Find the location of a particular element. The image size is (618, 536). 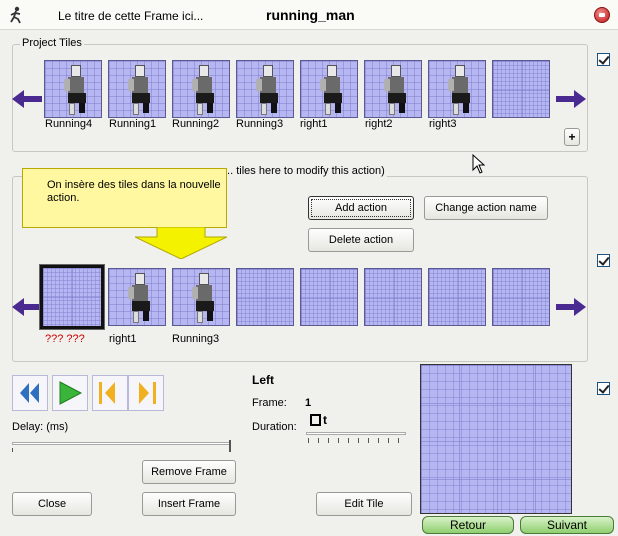

running-man-icon is located at coordinates (16, 15).